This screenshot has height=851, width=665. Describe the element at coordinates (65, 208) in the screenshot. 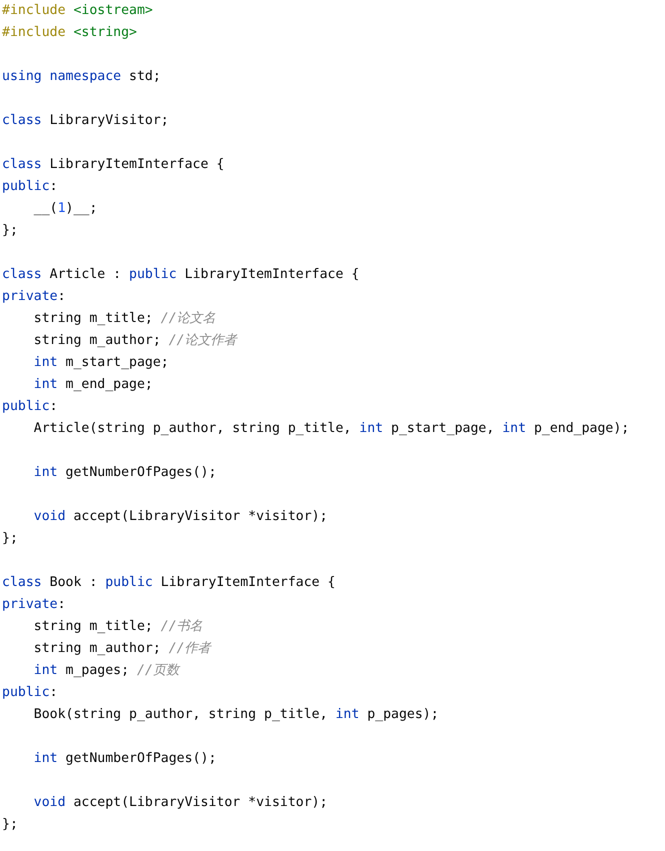

I see `code-line: __(1)__;` at that location.